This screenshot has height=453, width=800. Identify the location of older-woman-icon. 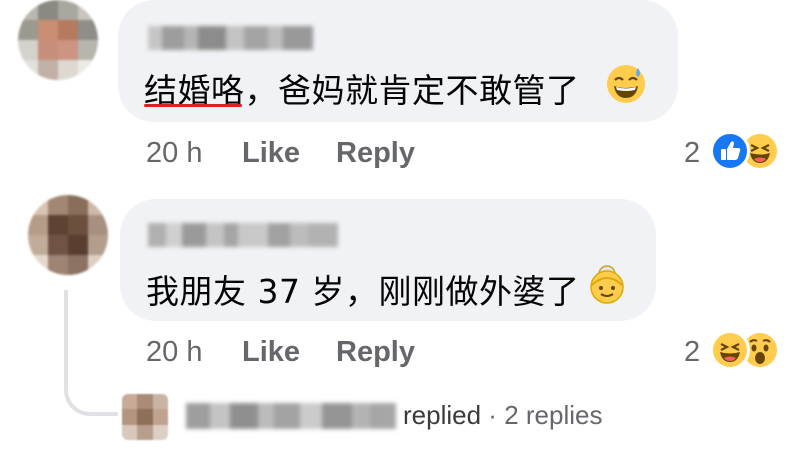
(607, 284).